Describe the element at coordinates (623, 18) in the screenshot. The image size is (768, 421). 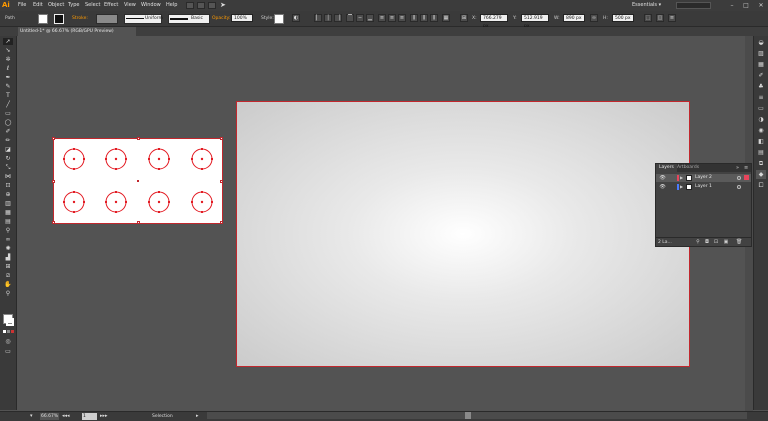
I see `h-field: 500 px` at that location.